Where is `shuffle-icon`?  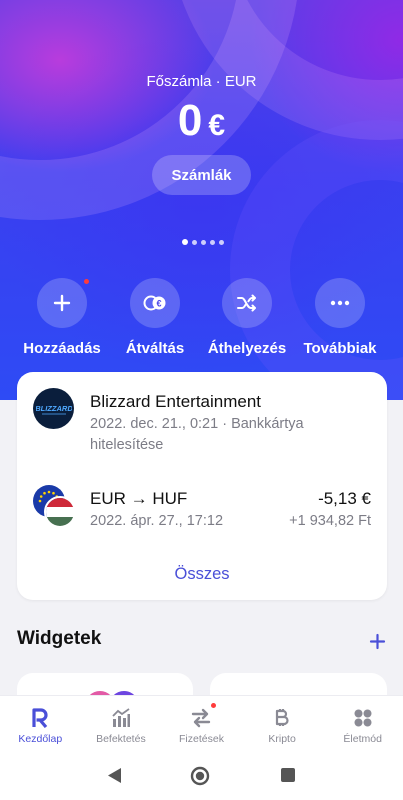
shuffle-icon is located at coordinates (246, 303).